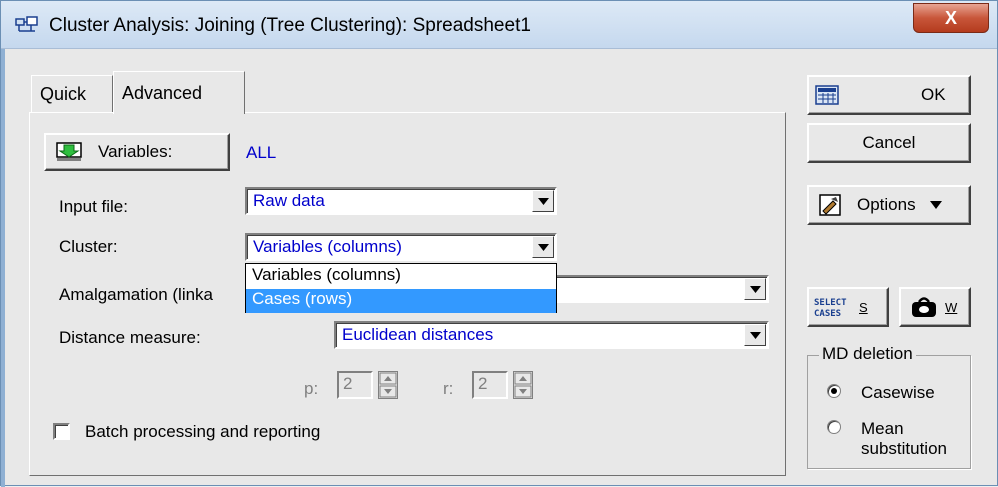  What do you see at coordinates (830, 303) in the screenshot?
I see `svg-text: SELECT` at bounding box center [830, 303].